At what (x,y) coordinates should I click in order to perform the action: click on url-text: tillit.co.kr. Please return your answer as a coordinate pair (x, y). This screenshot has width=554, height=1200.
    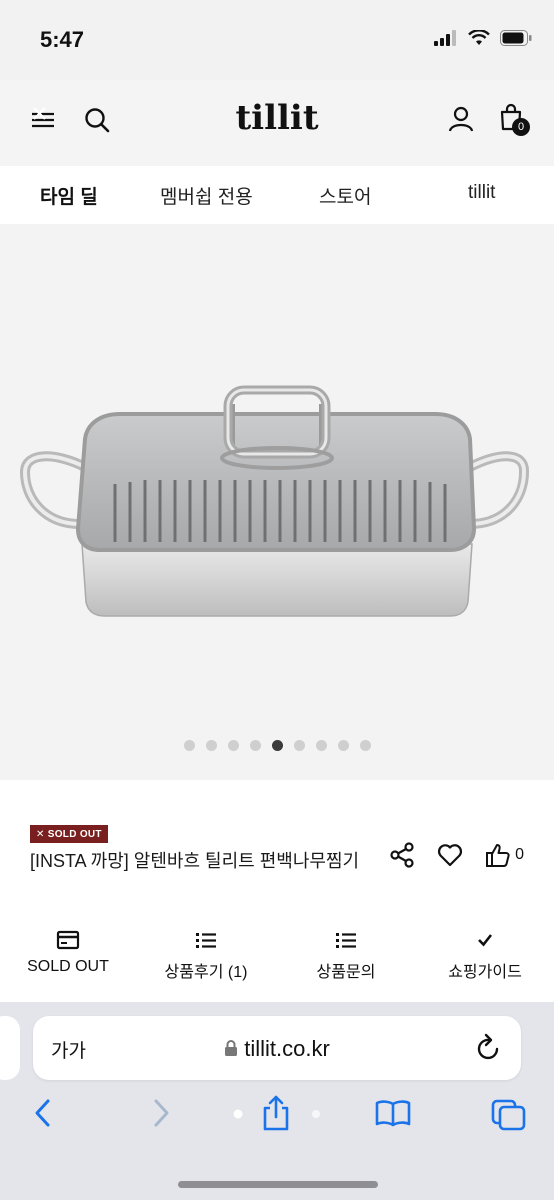
    Looking at the image, I should click on (287, 1048).